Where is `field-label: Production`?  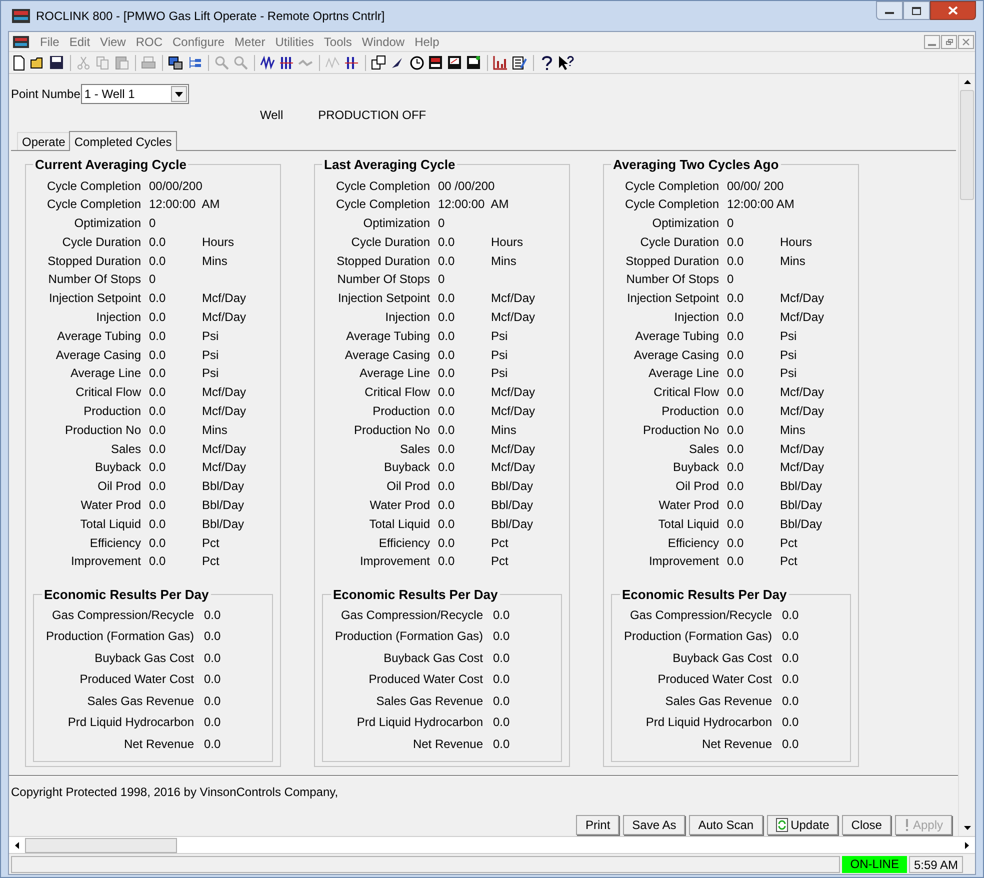 field-label: Production is located at coordinates (111, 411).